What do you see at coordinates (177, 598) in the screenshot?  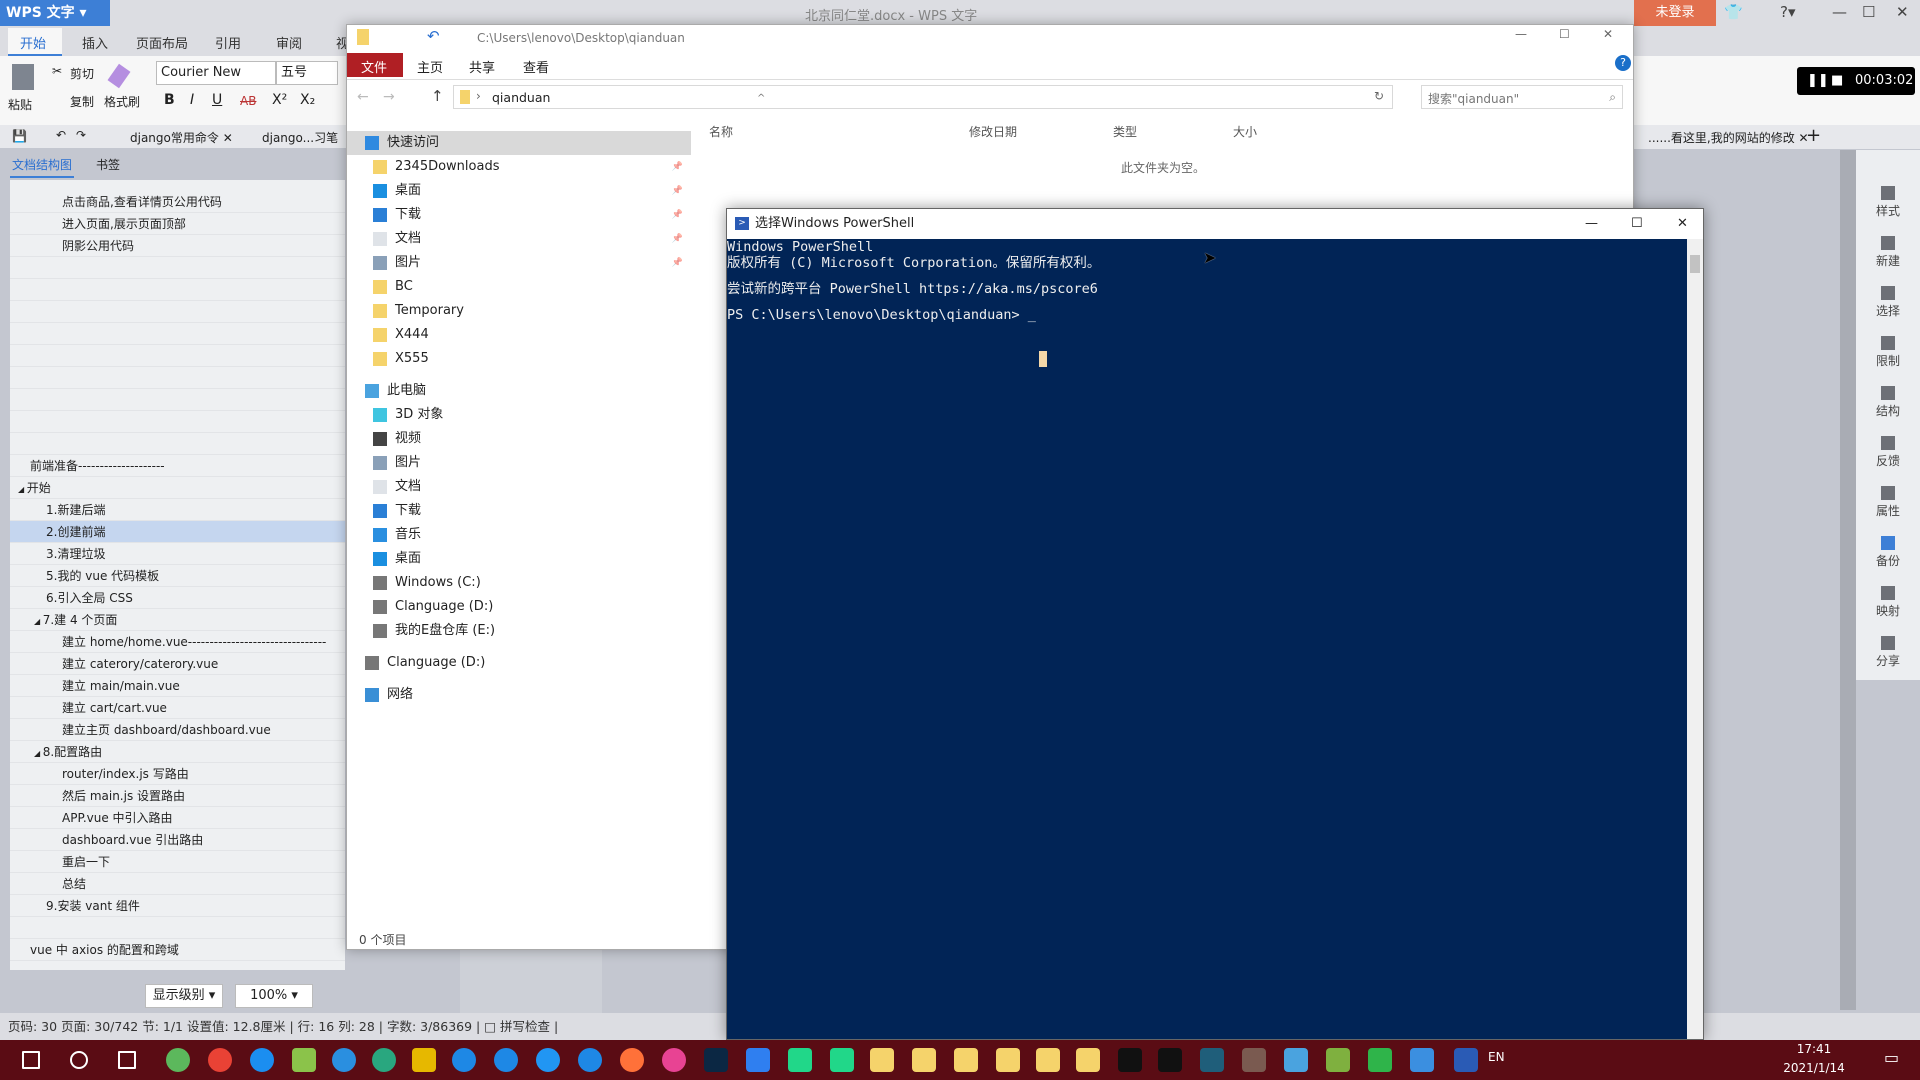 I see `outline-item: 6.引入全局 CSS` at bounding box center [177, 598].